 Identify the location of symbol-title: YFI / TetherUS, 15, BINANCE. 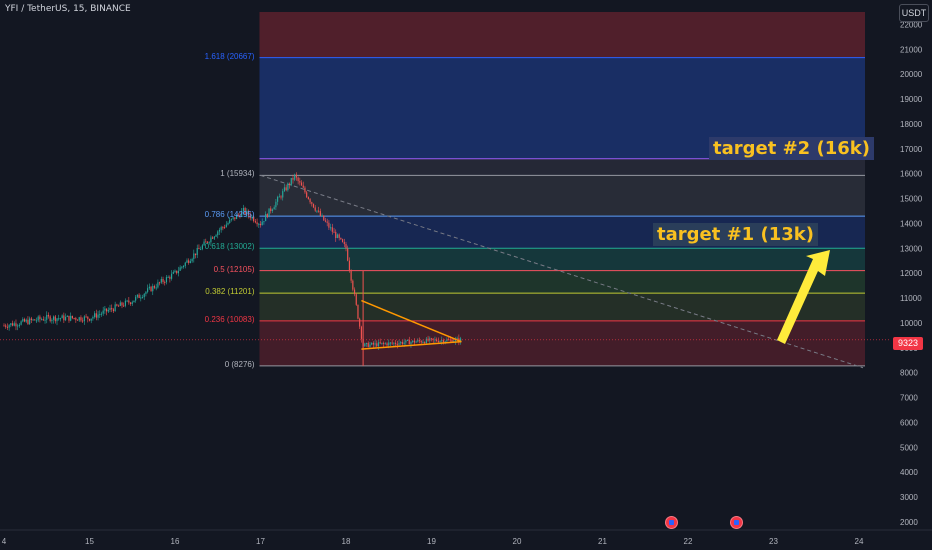
(68, 9).